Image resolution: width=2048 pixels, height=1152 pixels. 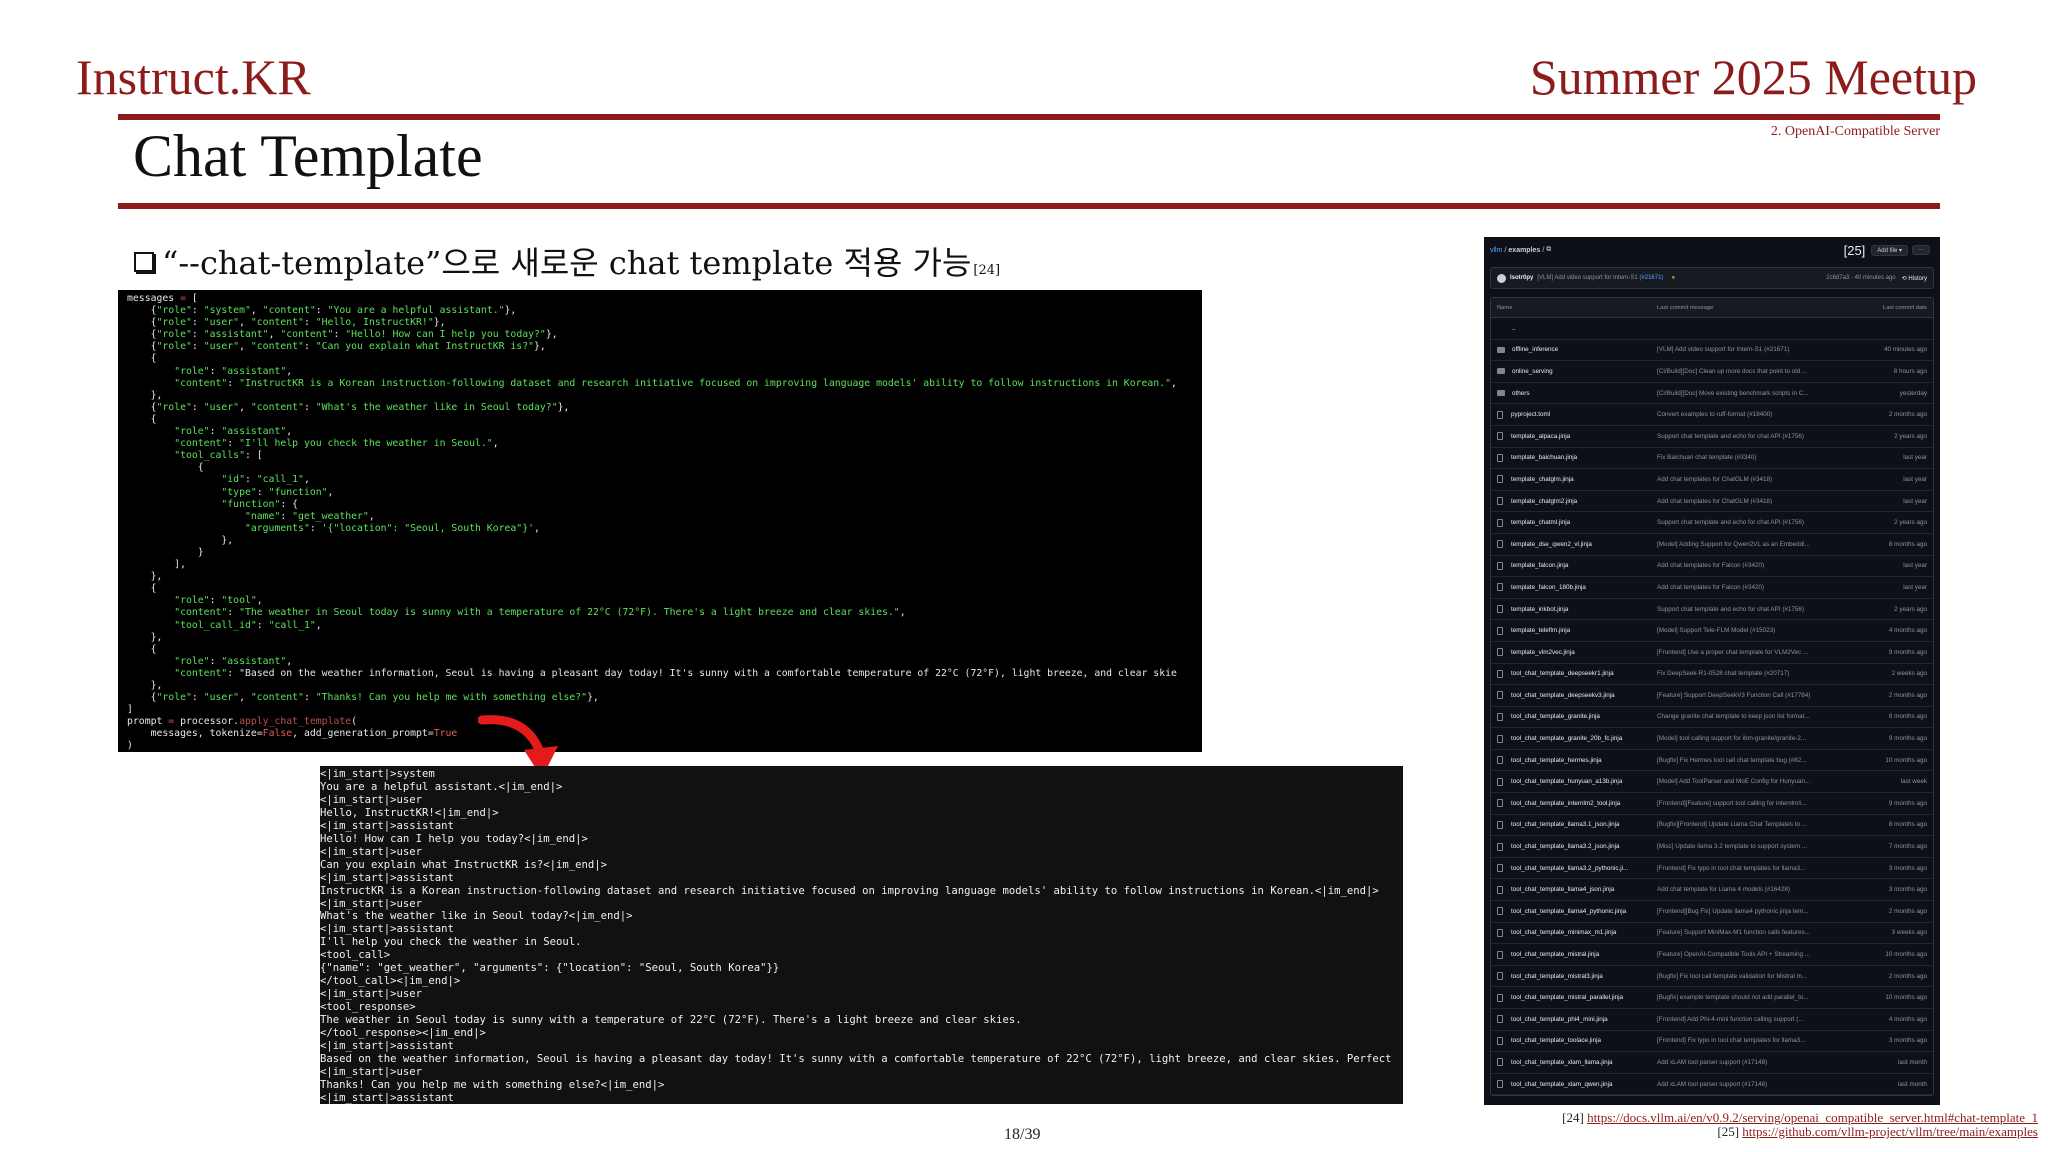 What do you see at coordinates (1544, 457) in the screenshot?
I see `file-name: template_baichuan.jinja` at bounding box center [1544, 457].